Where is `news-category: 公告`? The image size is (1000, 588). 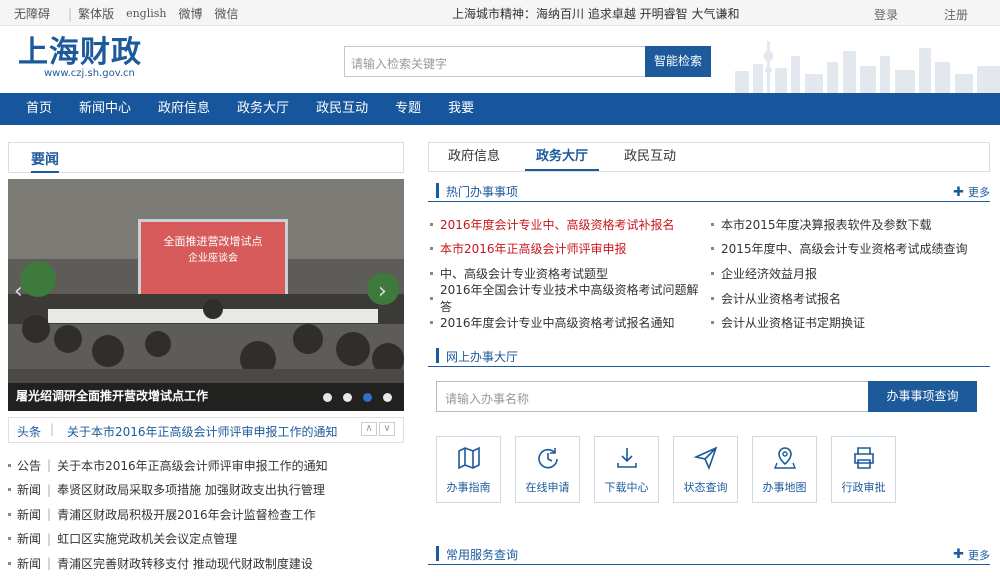
news-category: 公告 is located at coordinates (29, 465).